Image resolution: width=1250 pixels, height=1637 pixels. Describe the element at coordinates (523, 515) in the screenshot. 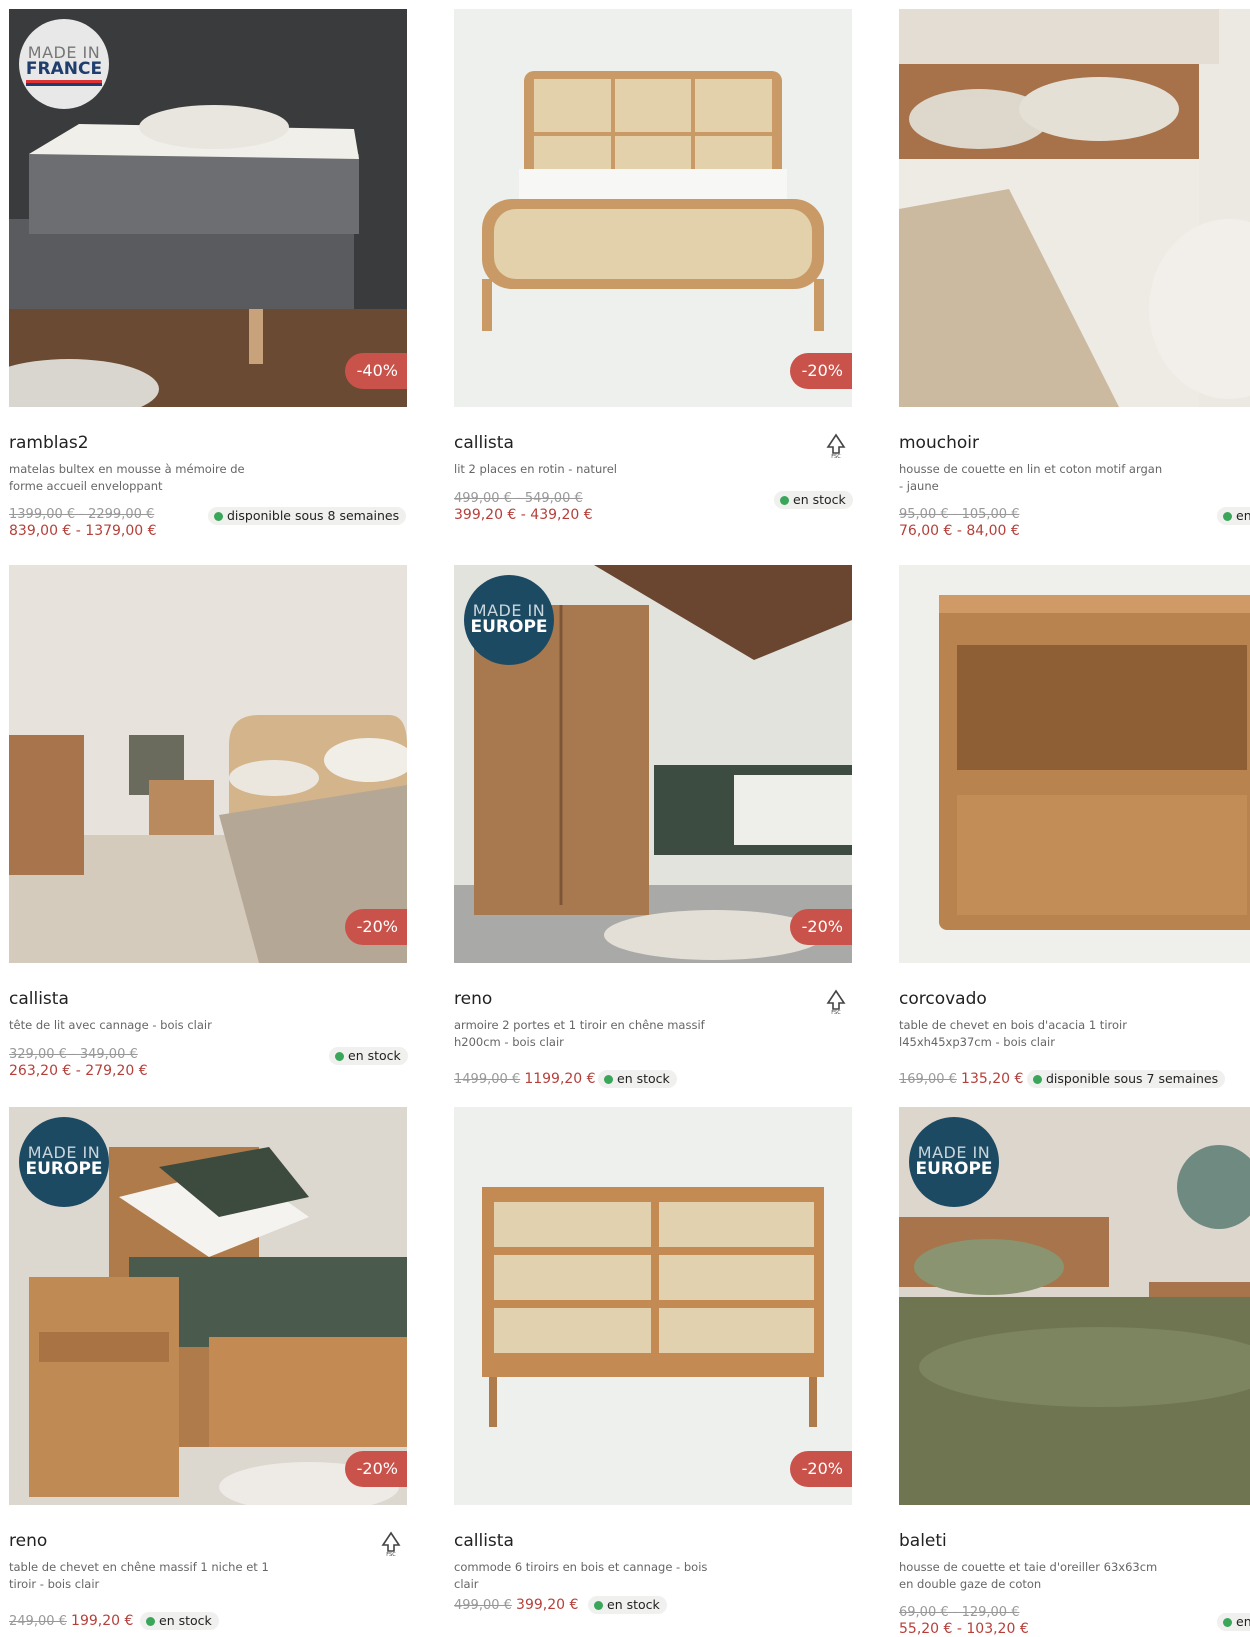

I see `sale-price: 399,20 € - 439,20 €` at that location.